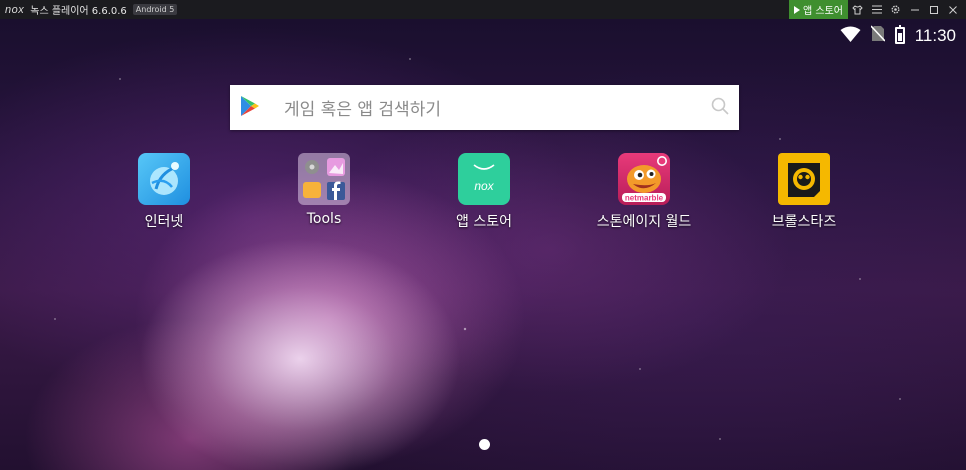 This screenshot has width=966, height=470. Describe the element at coordinates (155, 9) in the screenshot. I see `android-version-badge: Android 5` at that location.